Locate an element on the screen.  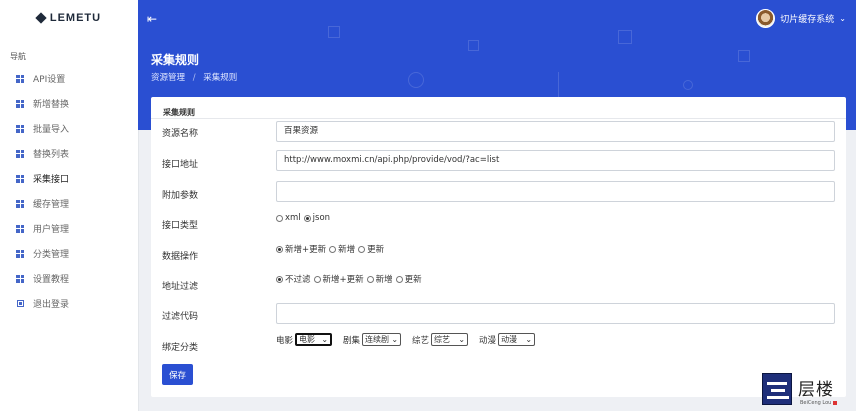
radio-json: json is located at coordinates (317, 218).